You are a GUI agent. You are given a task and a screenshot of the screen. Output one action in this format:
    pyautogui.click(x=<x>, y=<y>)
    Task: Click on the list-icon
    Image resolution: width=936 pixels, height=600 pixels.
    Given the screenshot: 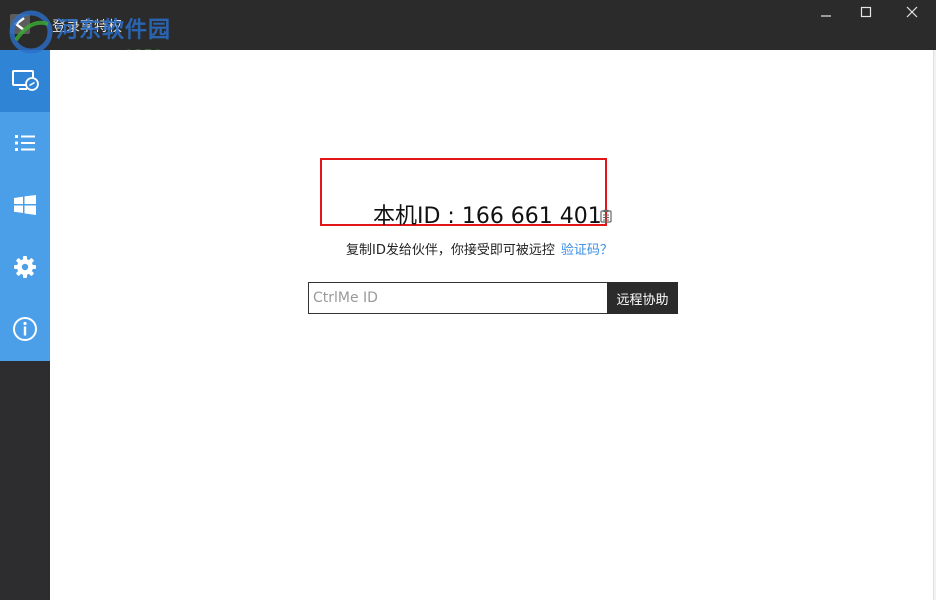 What is the action you would take?
    pyautogui.click(x=25, y=143)
    